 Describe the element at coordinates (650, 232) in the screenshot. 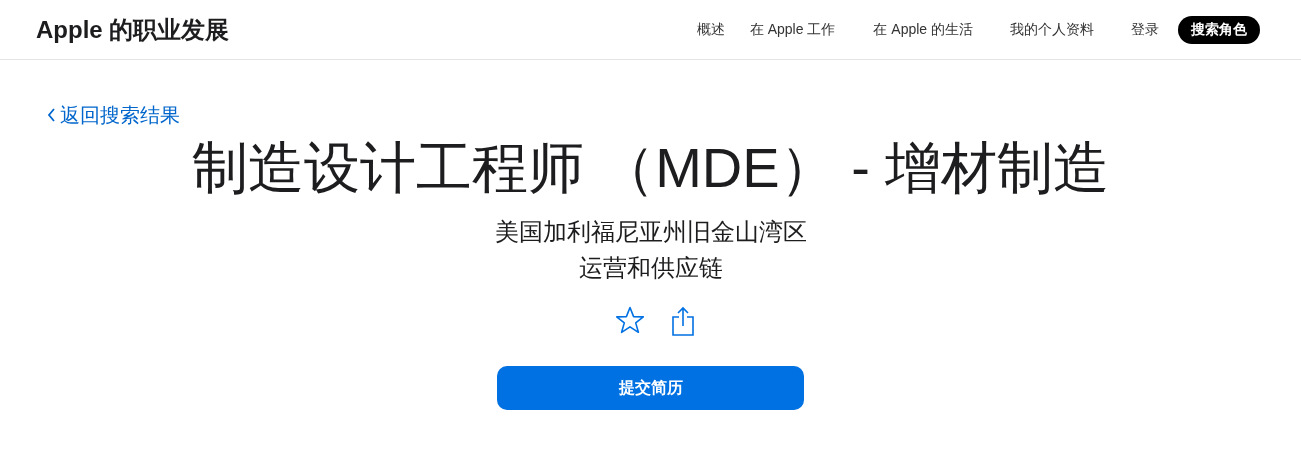

I see `job-location: 美国加利福尼亚州旧金山湾区` at that location.